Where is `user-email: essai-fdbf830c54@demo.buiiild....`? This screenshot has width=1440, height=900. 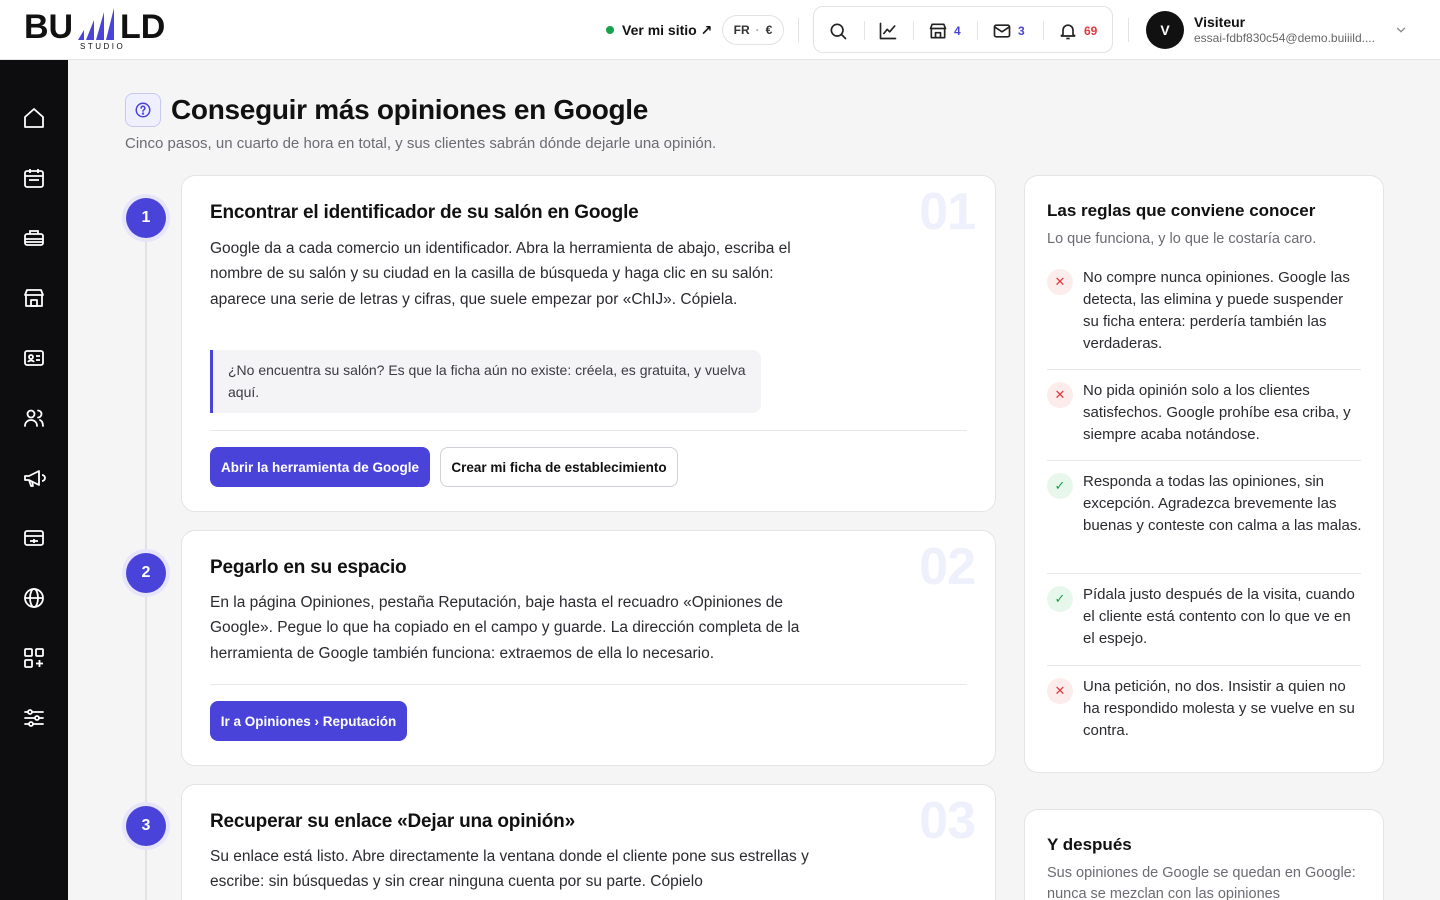 user-email: essai-fdbf830c54@demo.buiiild.... is located at coordinates (1284, 38).